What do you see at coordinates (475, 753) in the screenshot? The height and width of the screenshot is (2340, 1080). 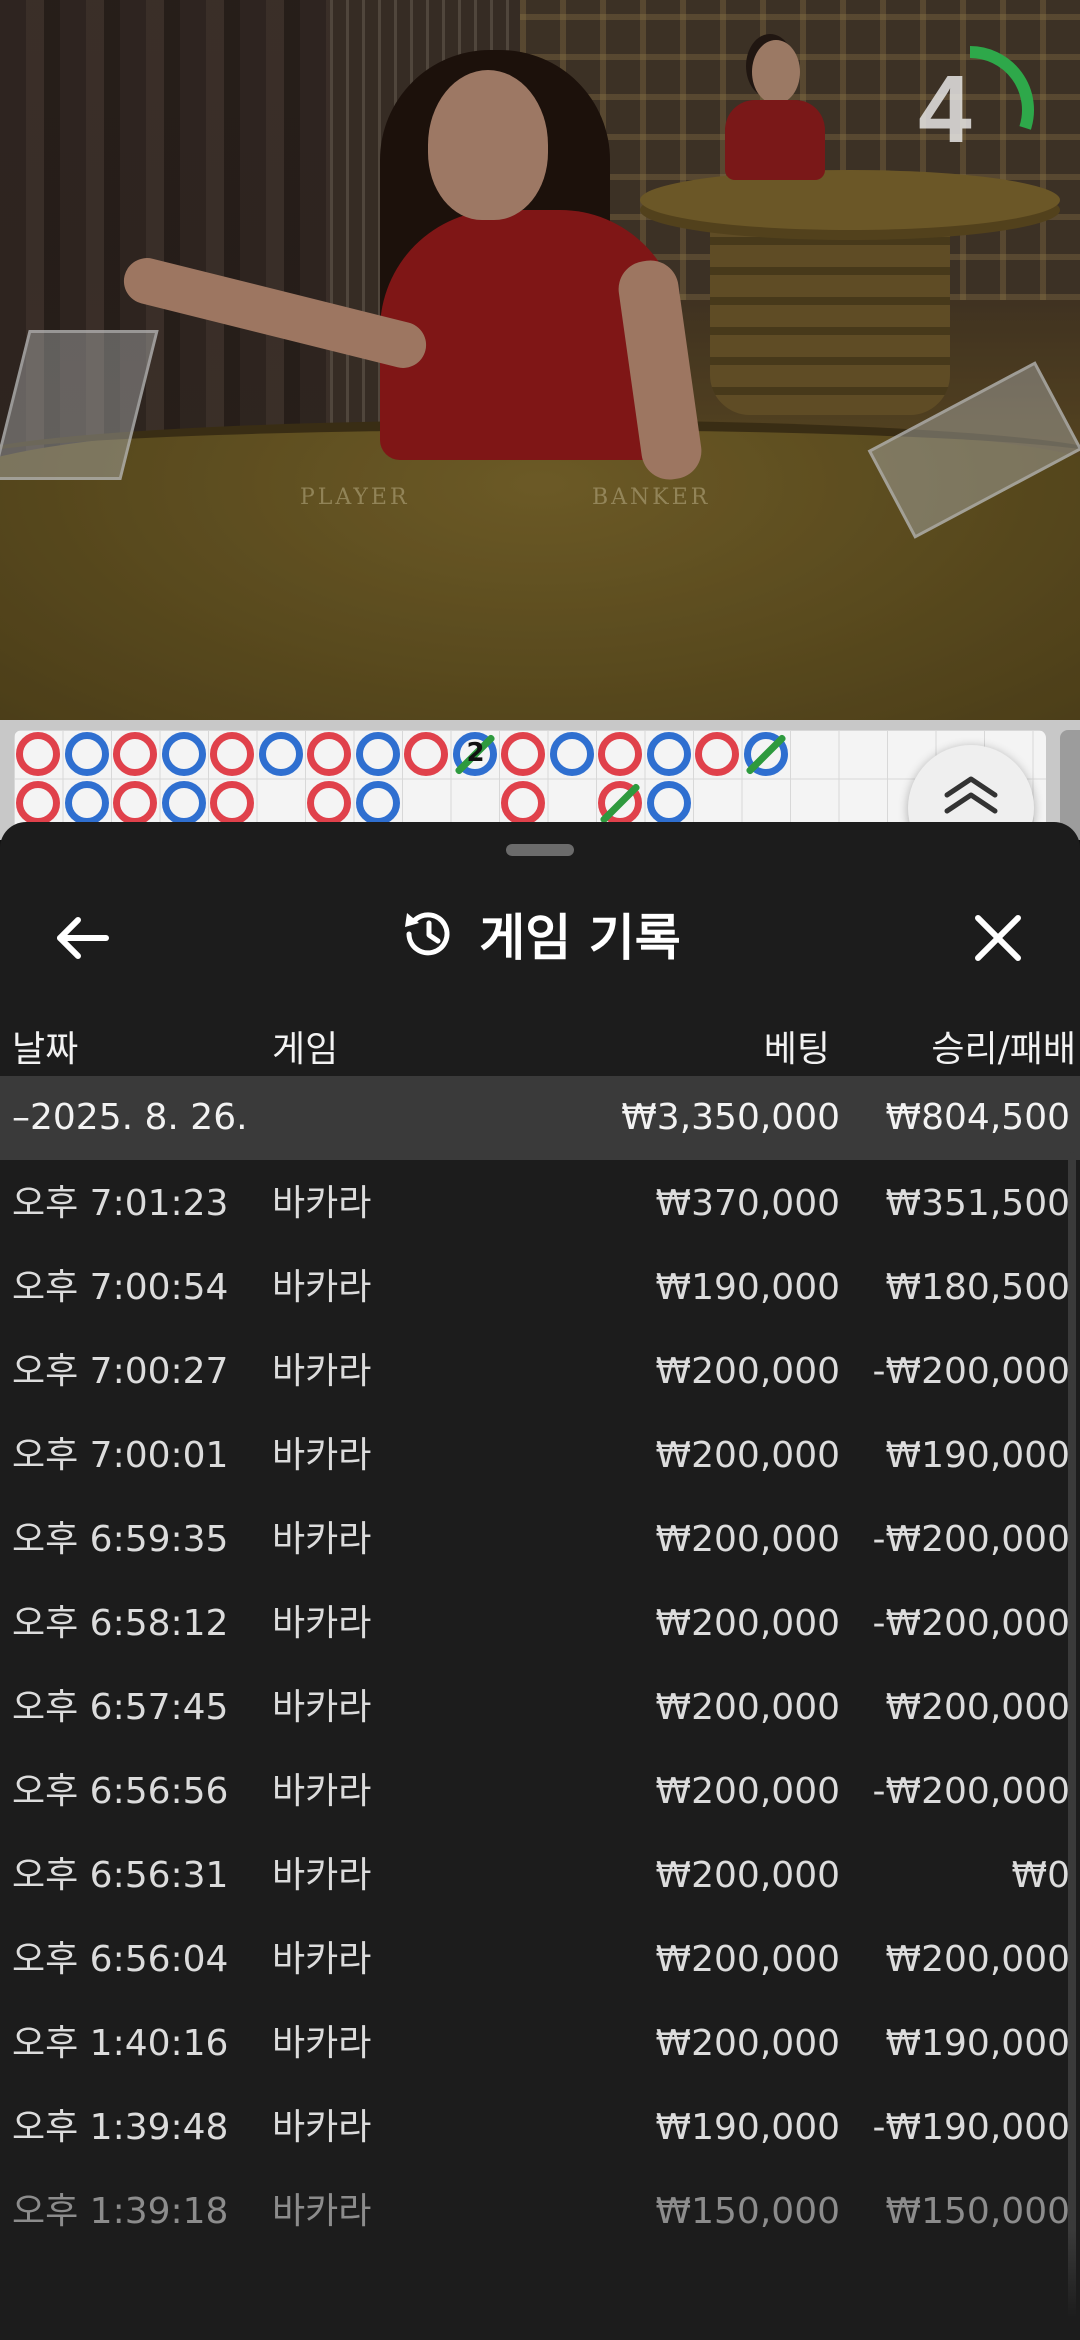 I see `tie-counter: 2` at bounding box center [475, 753].